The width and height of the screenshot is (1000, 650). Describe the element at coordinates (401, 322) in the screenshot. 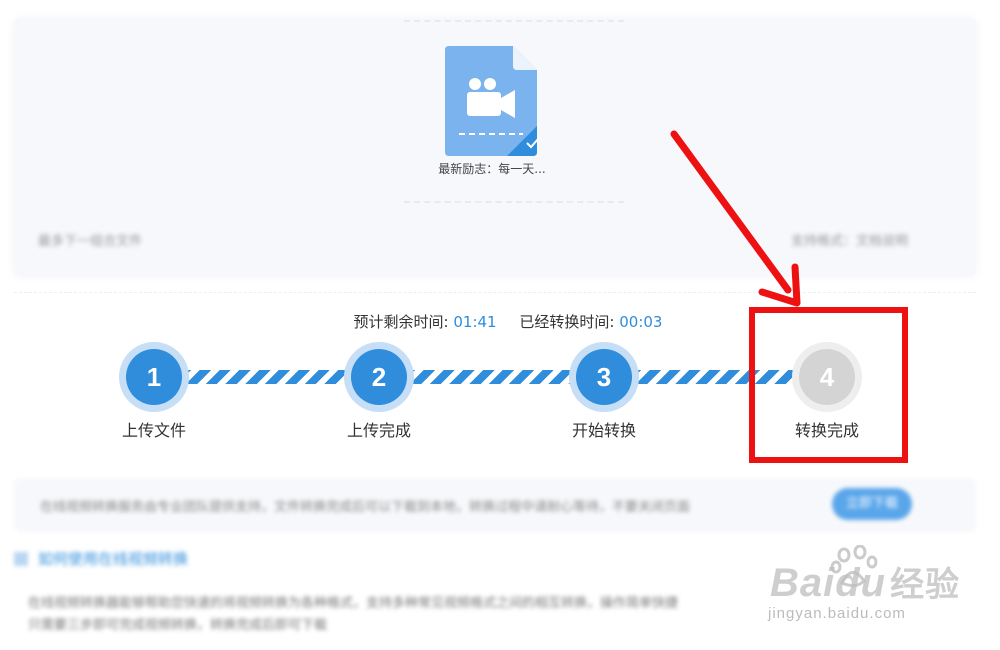

I see `remaining-time-label: 预计剩余时间:` at that location.